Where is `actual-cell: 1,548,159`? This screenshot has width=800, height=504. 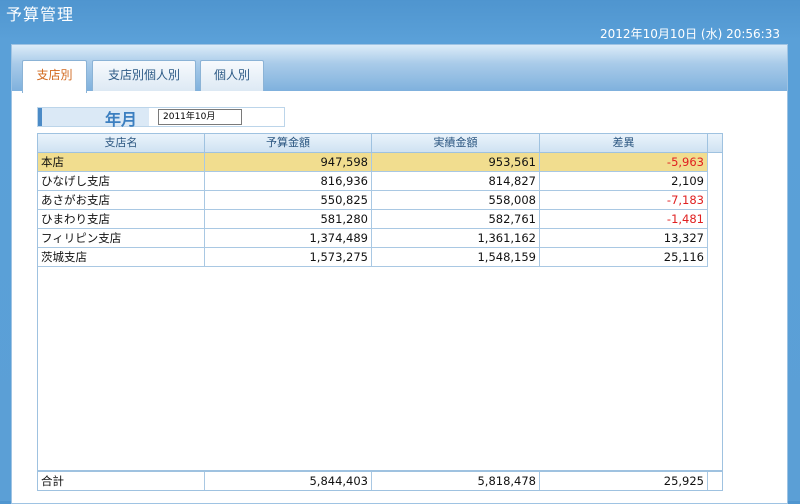
actual-cell: 1,548,159 is located at coordinates (456, 257).